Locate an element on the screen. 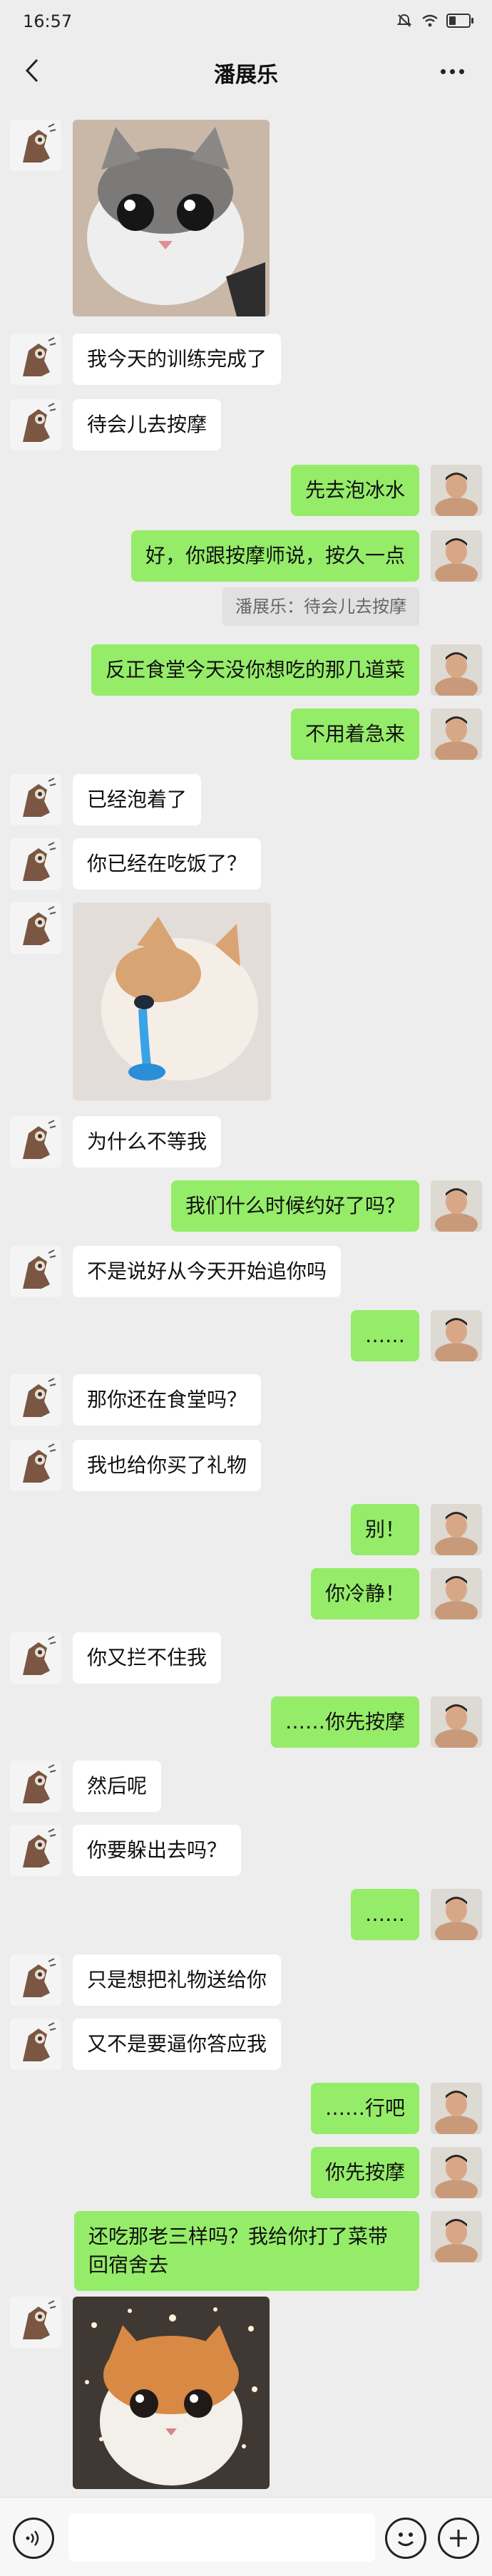 The image size is (492, 2576). more-button is located at coordinates (452, 71).